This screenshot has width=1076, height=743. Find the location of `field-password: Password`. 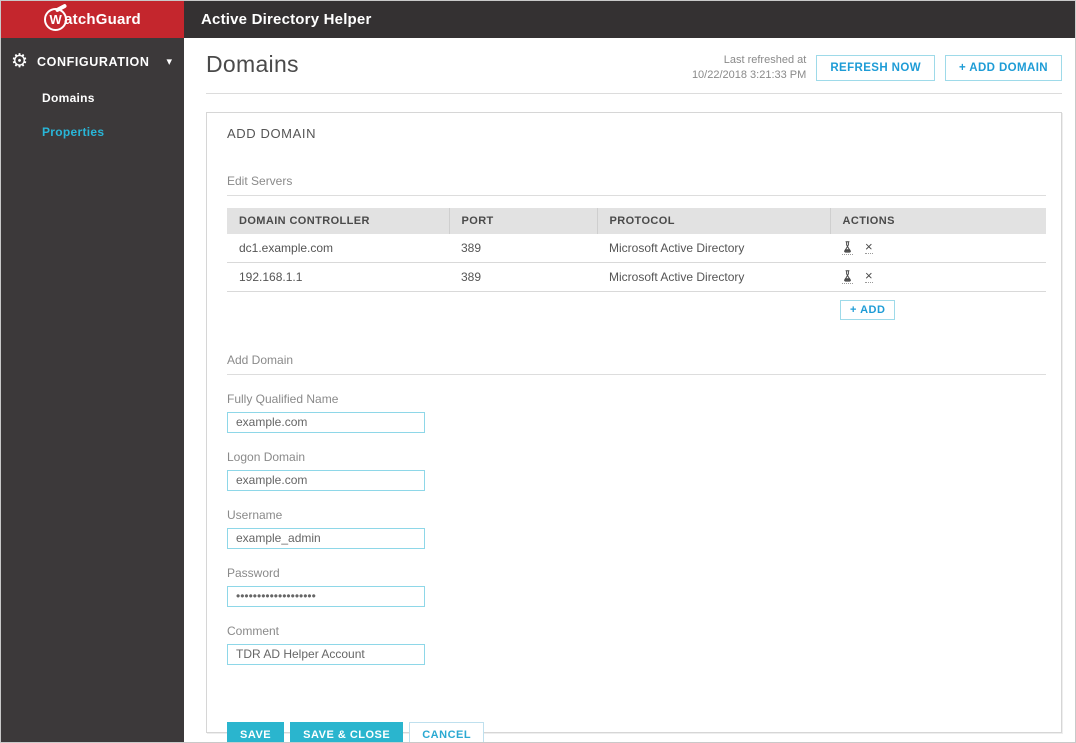

field-password: Password is located at coordinates (636, 586).